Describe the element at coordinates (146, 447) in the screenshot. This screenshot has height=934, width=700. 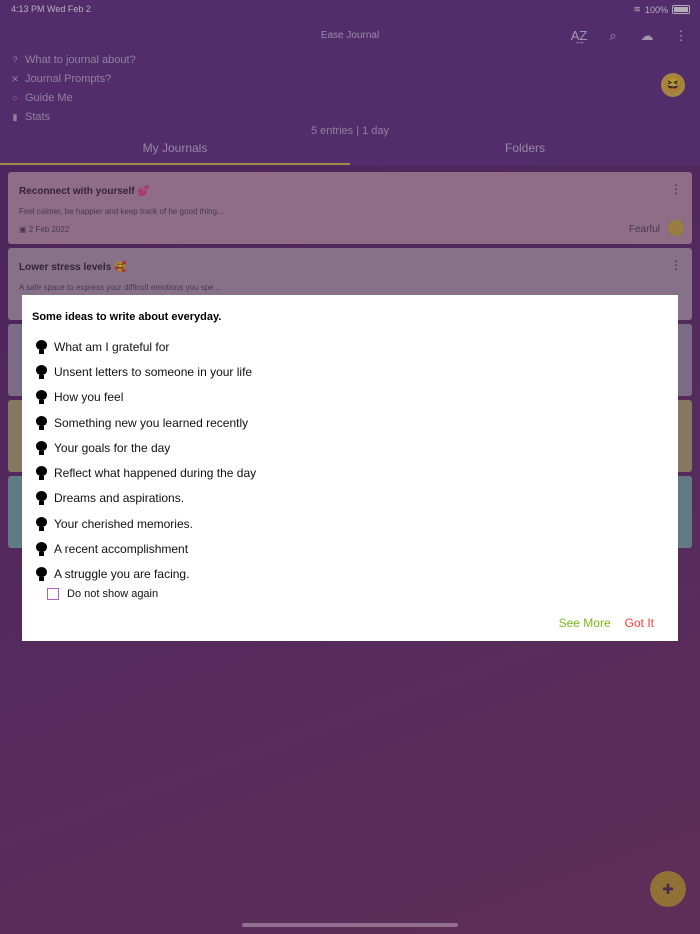
I see `idea-item: Your goals for the day` at that location.